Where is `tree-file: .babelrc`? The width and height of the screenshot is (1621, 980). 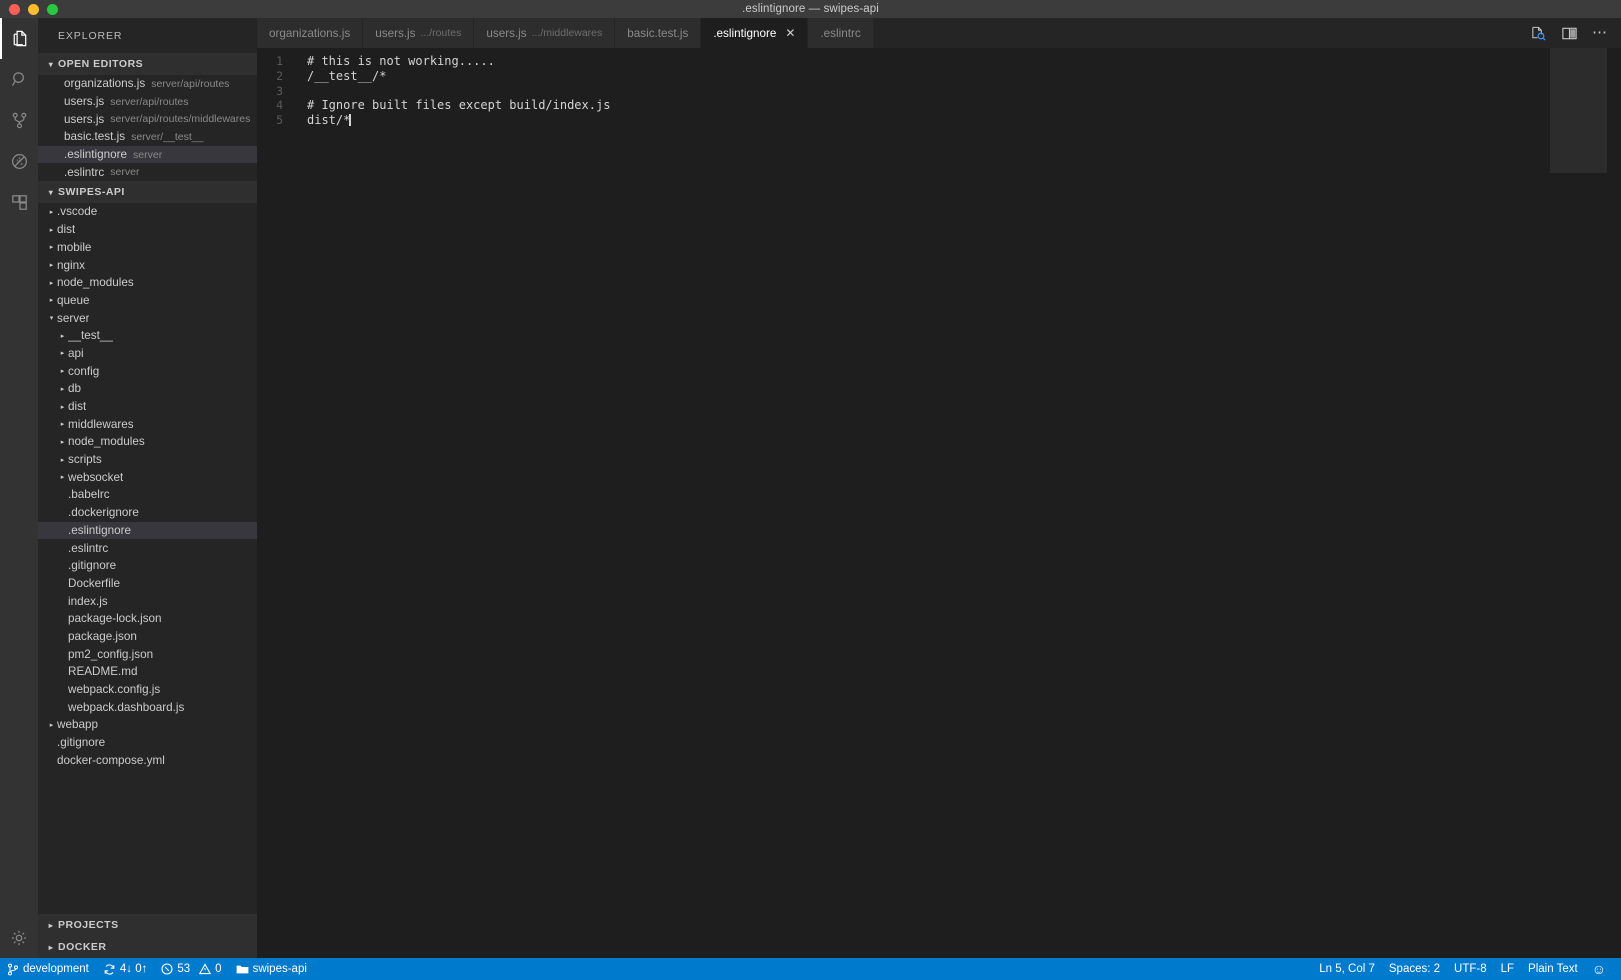
tree-file: .babelrc is located at coordinates (147, 495).